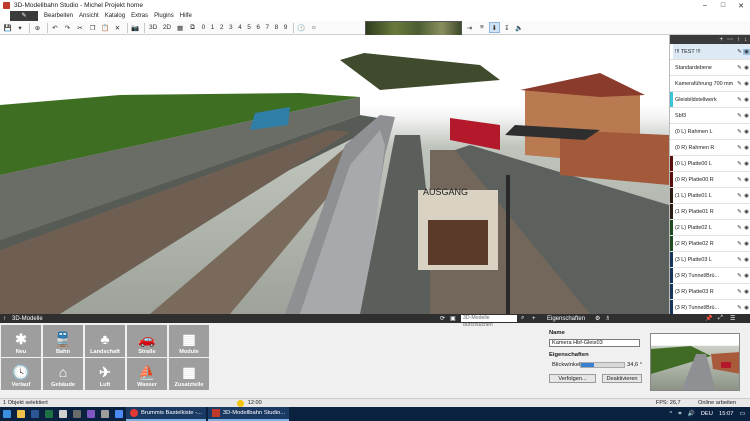 This screenshot has height=421, width=750. I want to click on camera-preset-7: 7, so click(268, 27).